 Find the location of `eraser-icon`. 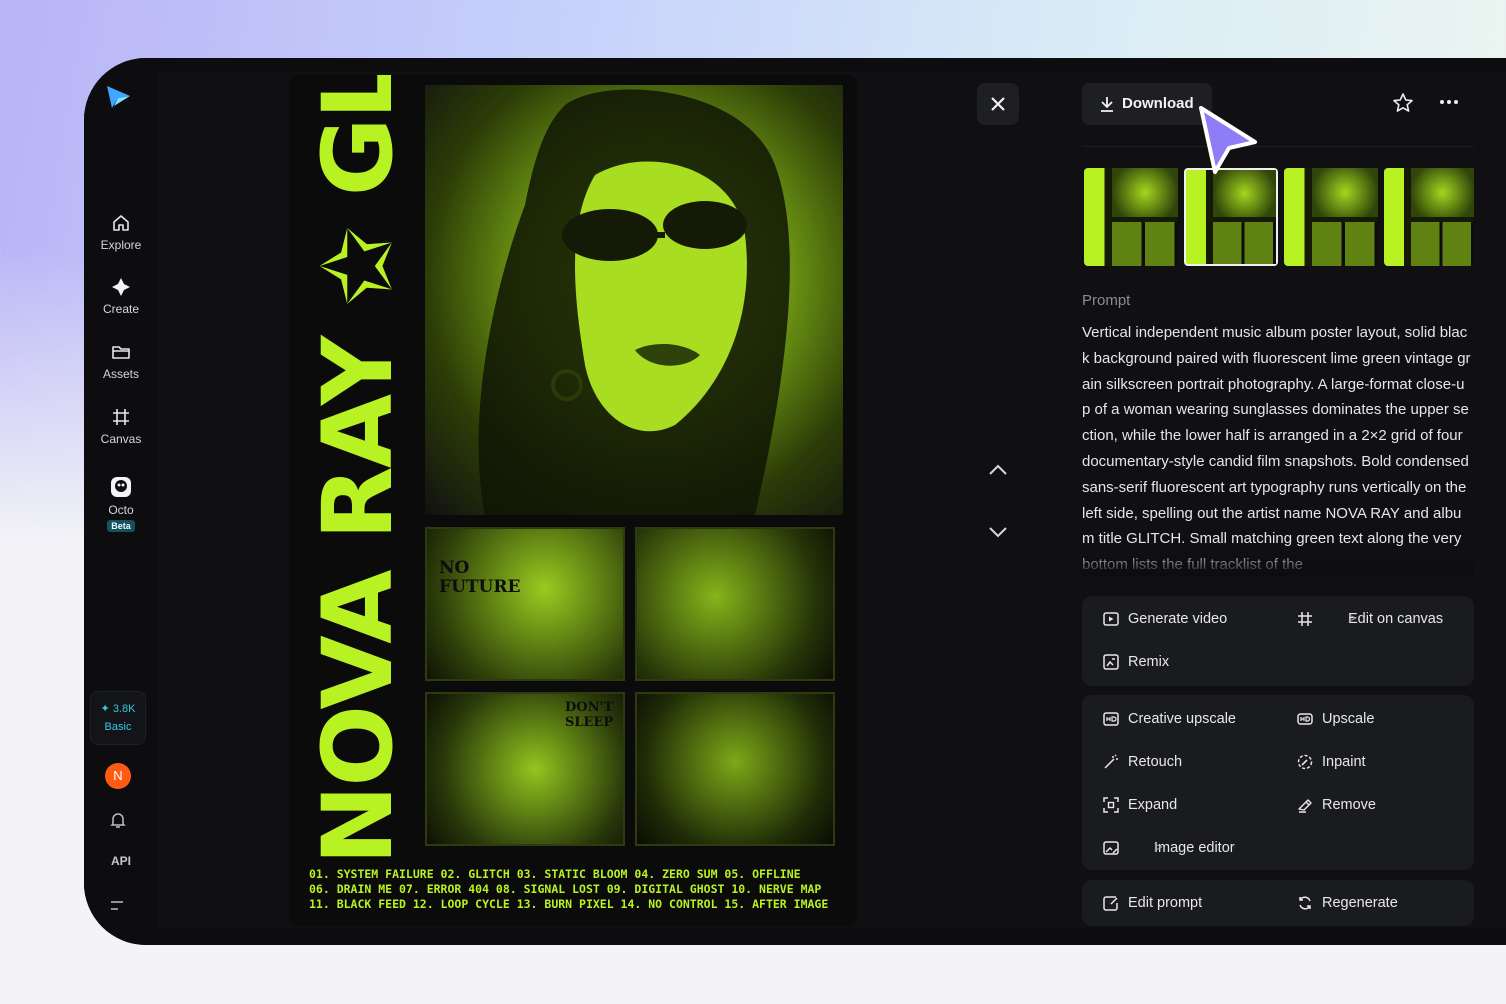

eraser-icon is located at coordinates (1305, 806).